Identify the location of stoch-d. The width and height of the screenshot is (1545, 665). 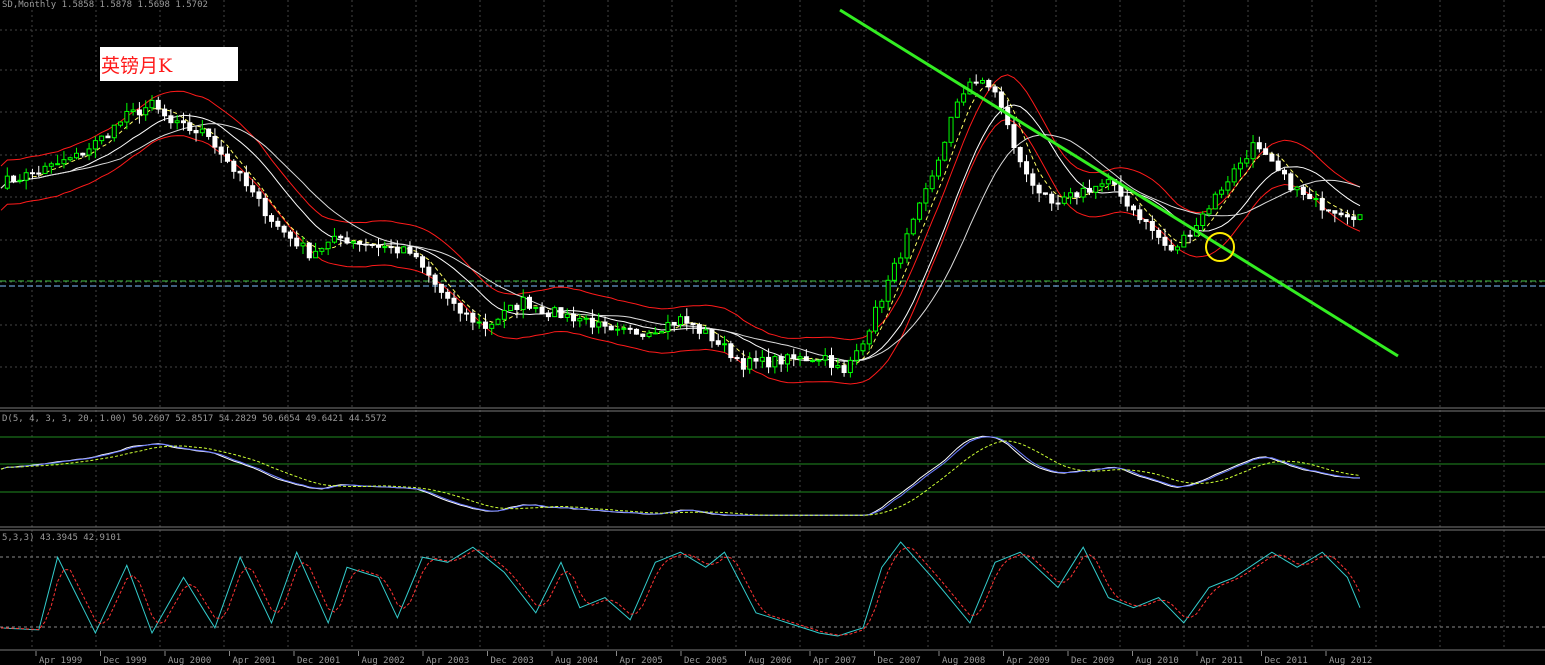
(680, 591).